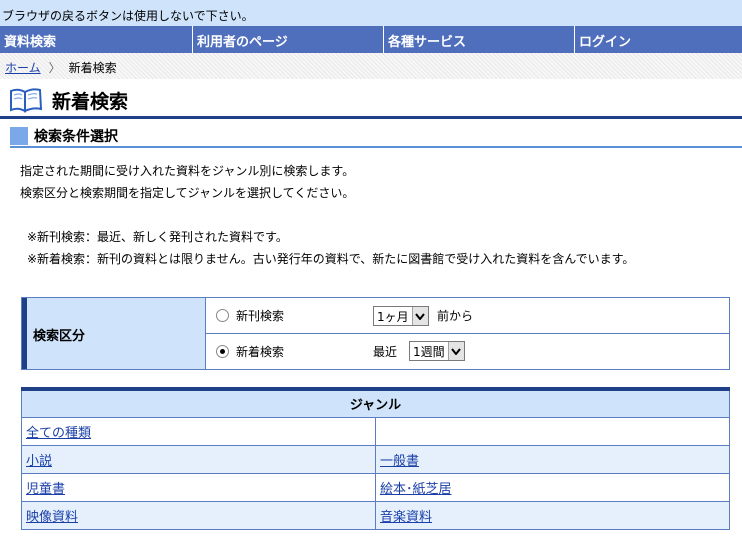 This screenshot has width=742, height=546. I want to click on table-cell: 小説, so click(198, 459).